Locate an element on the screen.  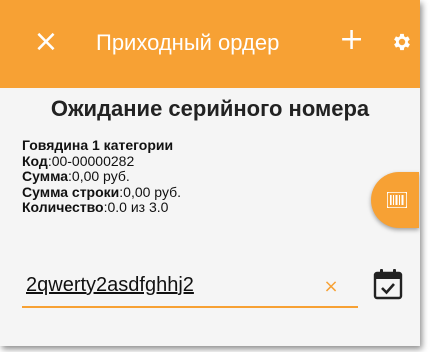
plus-icon: + is located at coordinates (351, 40).